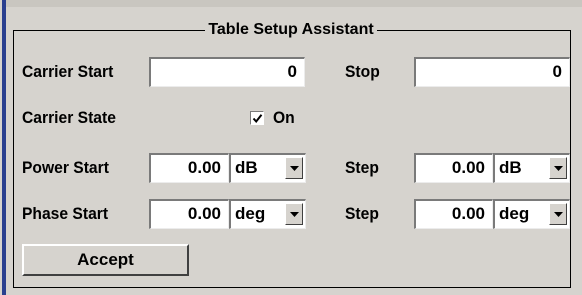 This screenshot has height=295, width=582. What do you see at coordinates (246, 167) in the screenshot?
I see `power-start-unit-value: dB` at bounding box center [246, 167].